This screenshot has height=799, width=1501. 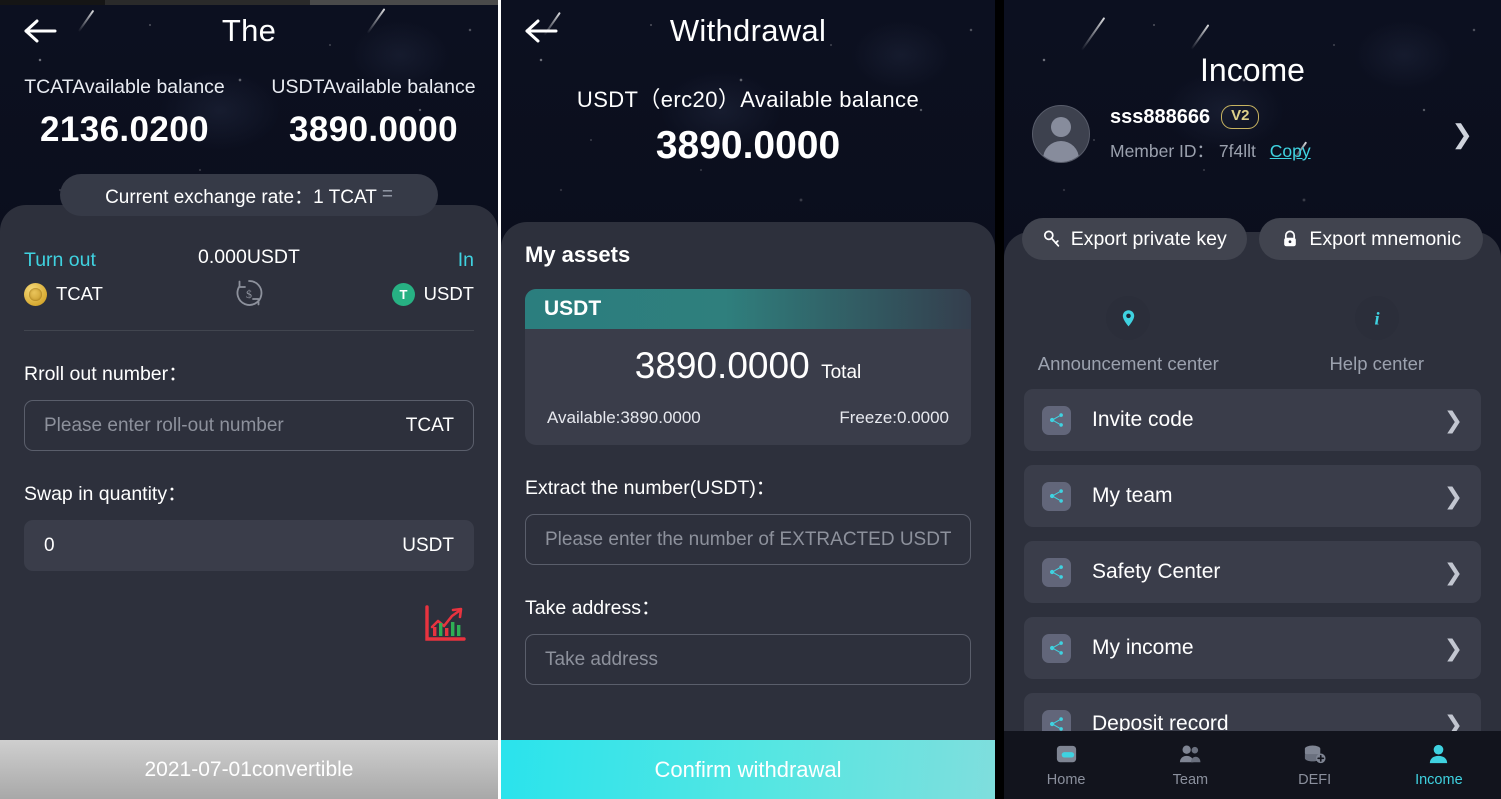 I want to click on swap-from: Turn out TCAT, so click(x=99, y=277).